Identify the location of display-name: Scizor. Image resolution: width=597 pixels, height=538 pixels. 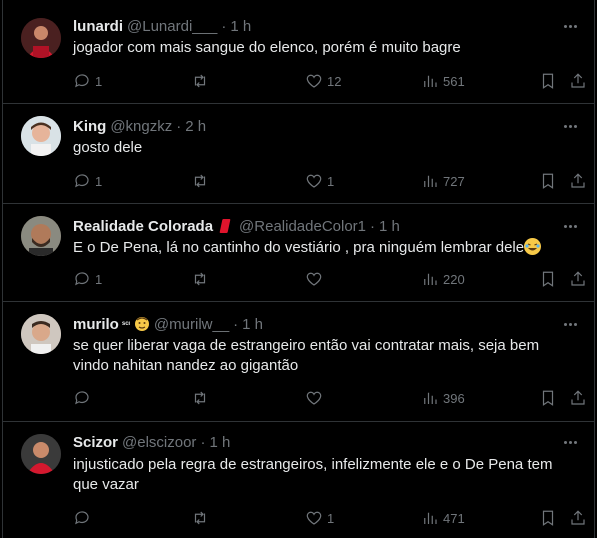
(95, 442).